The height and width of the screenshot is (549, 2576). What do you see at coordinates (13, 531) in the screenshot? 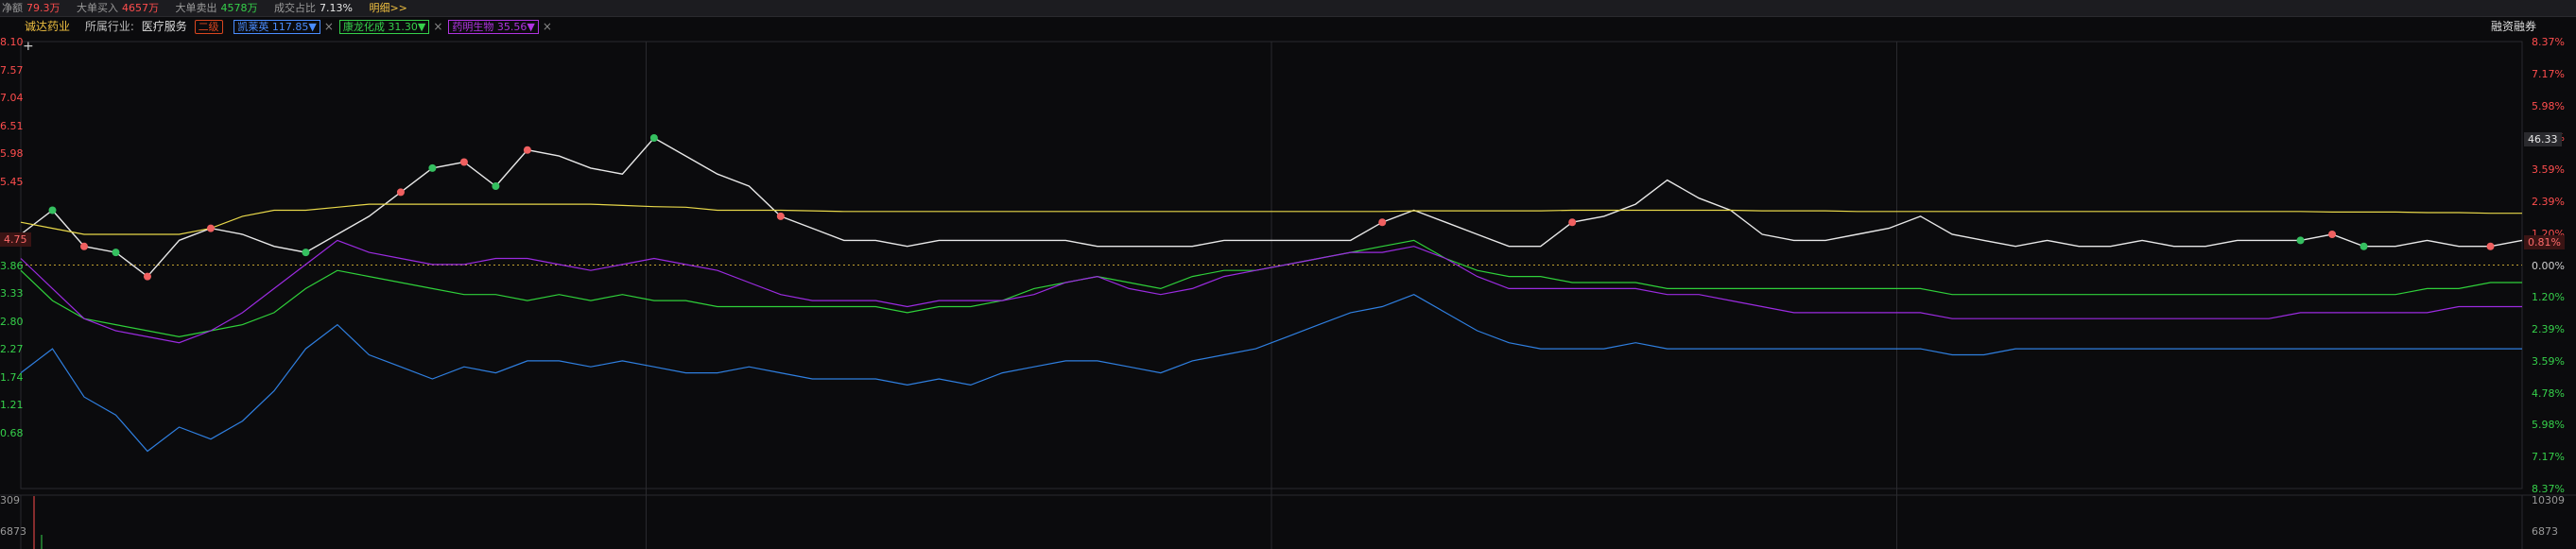
I see `vol-left-mid: 6873` at bounding box center [13, 531].